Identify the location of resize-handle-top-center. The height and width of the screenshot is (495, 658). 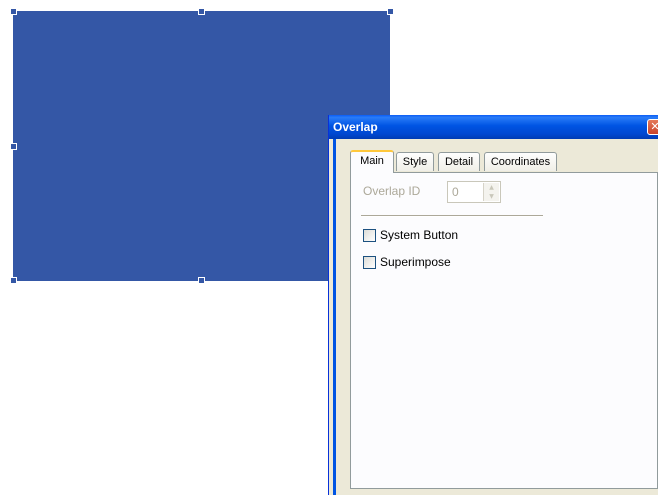
(201, 11).